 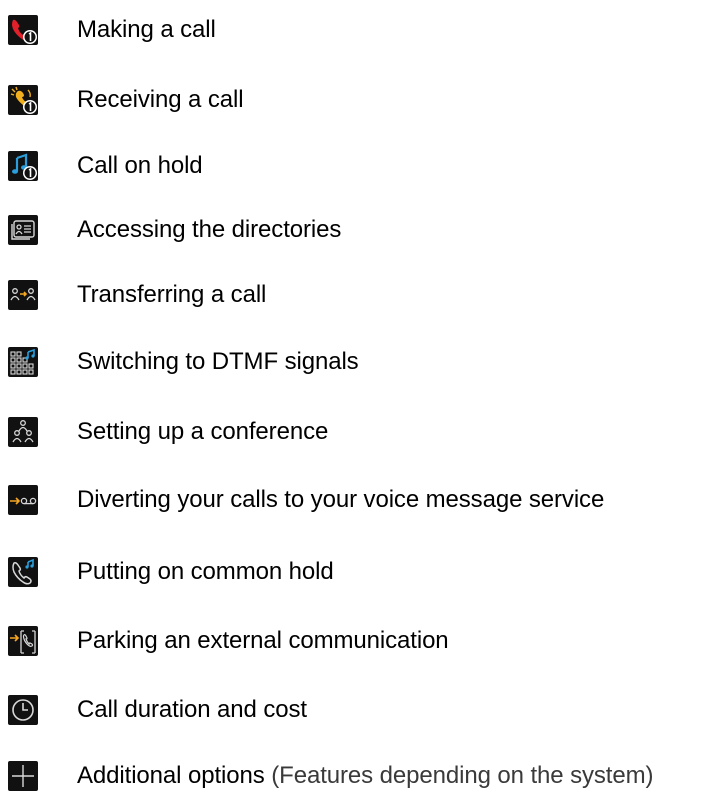 What do you see at coordinates (23, 295) in the screenshot?
I see `transfer-users-icon` at bounding box center [23, 295].